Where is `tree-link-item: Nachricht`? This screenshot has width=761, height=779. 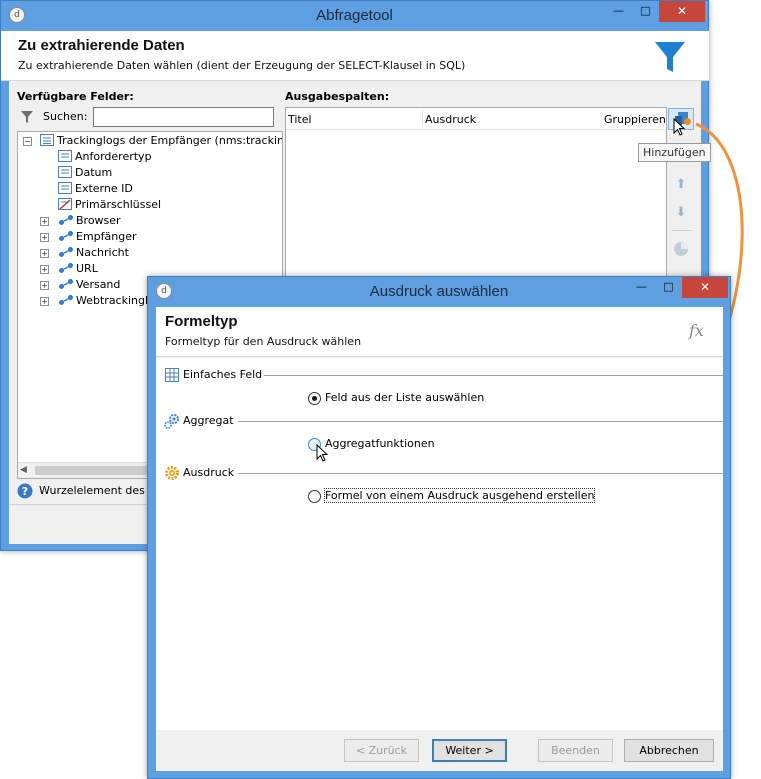
tree-link-item: Nachricht is located at coordinates (93, 253).